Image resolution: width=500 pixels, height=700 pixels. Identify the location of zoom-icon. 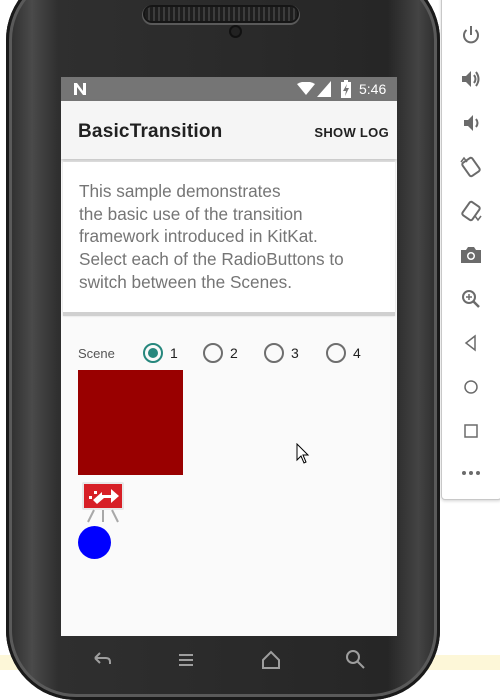
(471, 299).